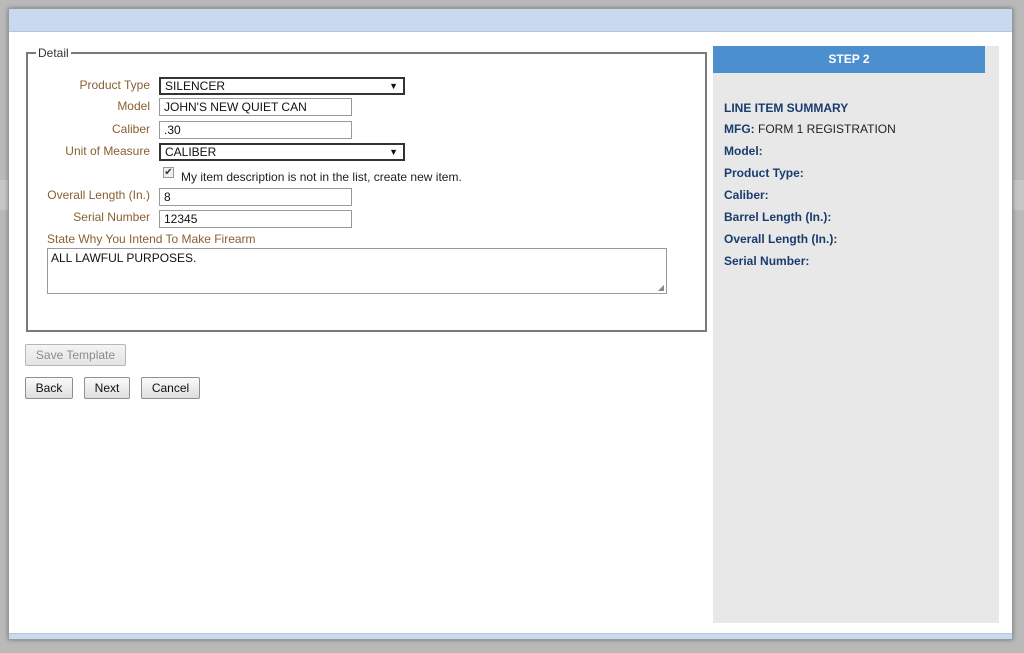 Image resolution: width=1024 pixels, height=653 pixels. I want to click on product-type-select: SILENCER ▼, so click(282, 86).